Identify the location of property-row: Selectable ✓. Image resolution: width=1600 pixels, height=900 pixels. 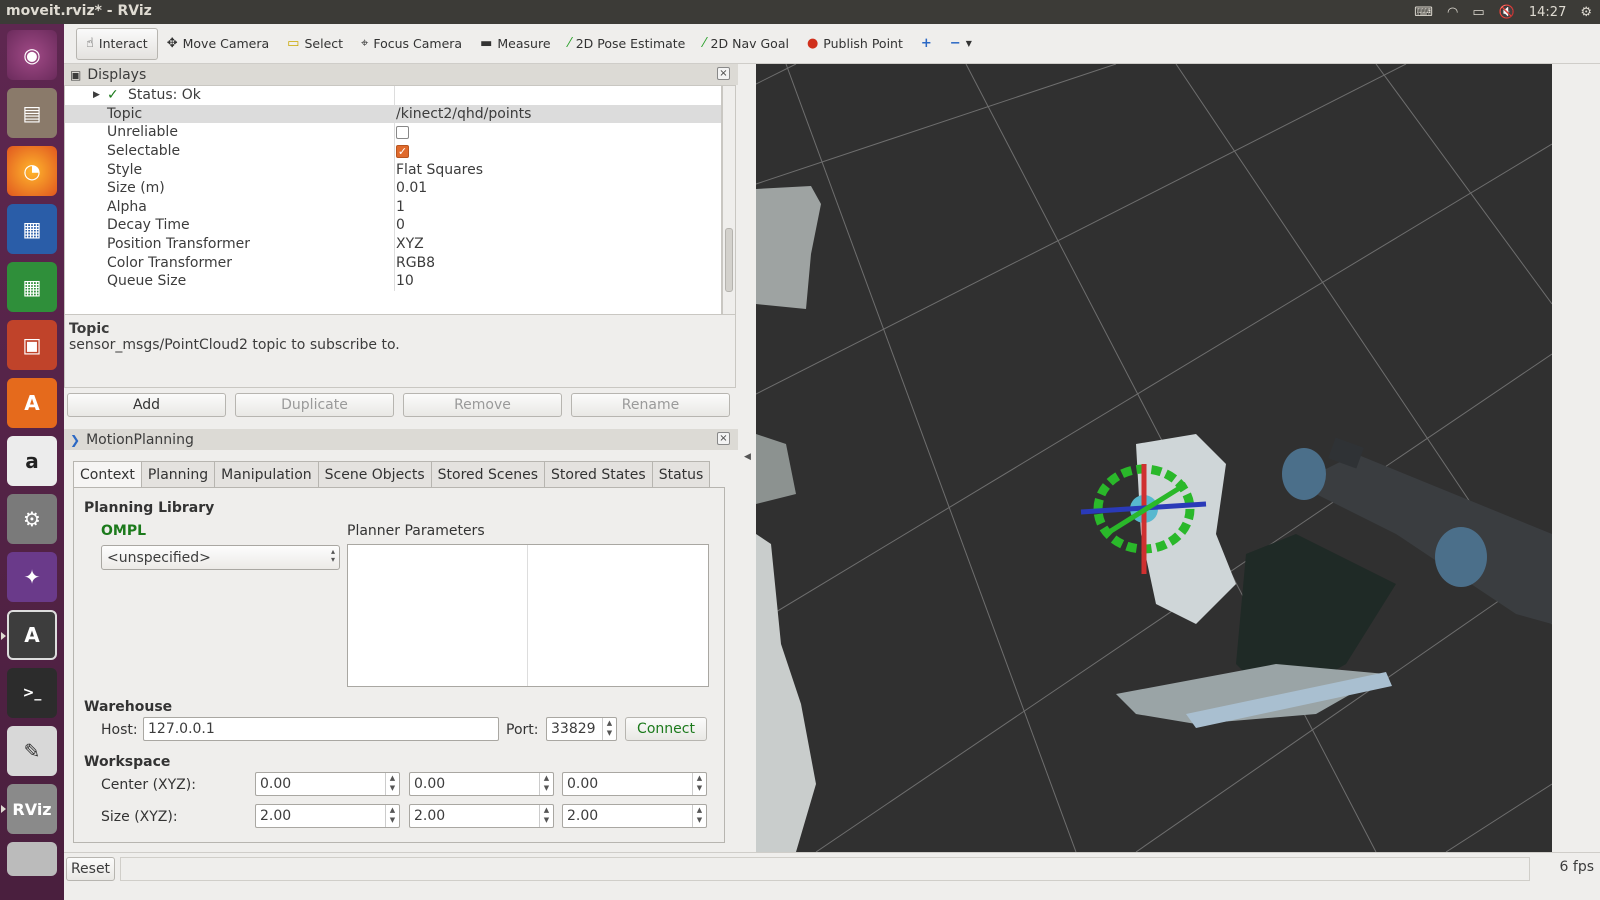
(393, 151).